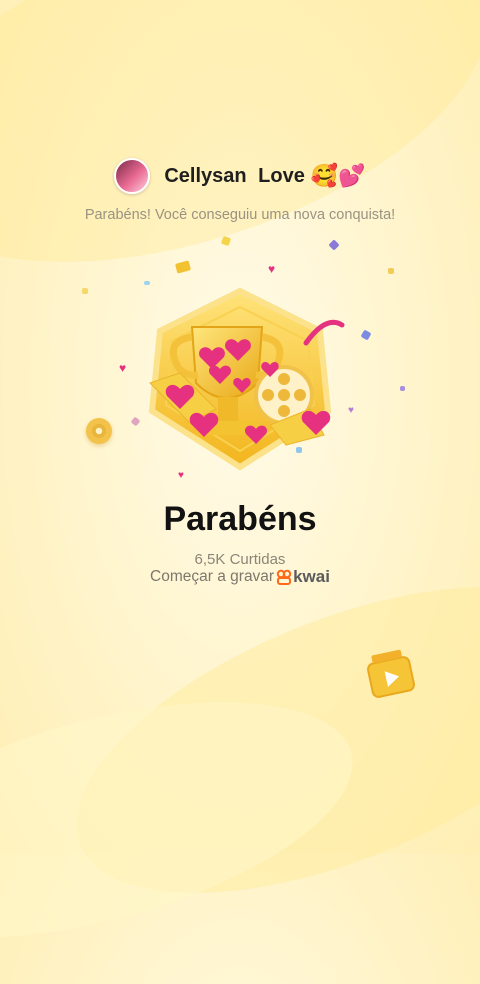  What do you see at coordinates (132, 176) in the screenshot?
I see `avatar` at bounding box center [132, 176].